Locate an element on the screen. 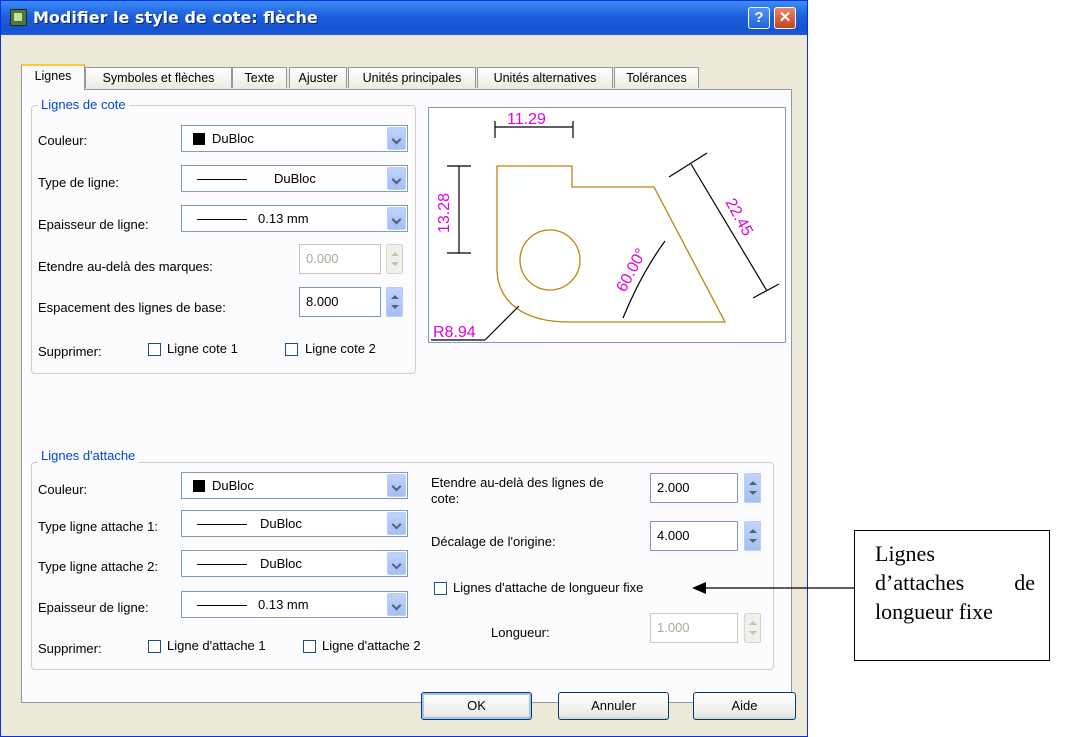  app-icon is located at coordinates (18, 17).